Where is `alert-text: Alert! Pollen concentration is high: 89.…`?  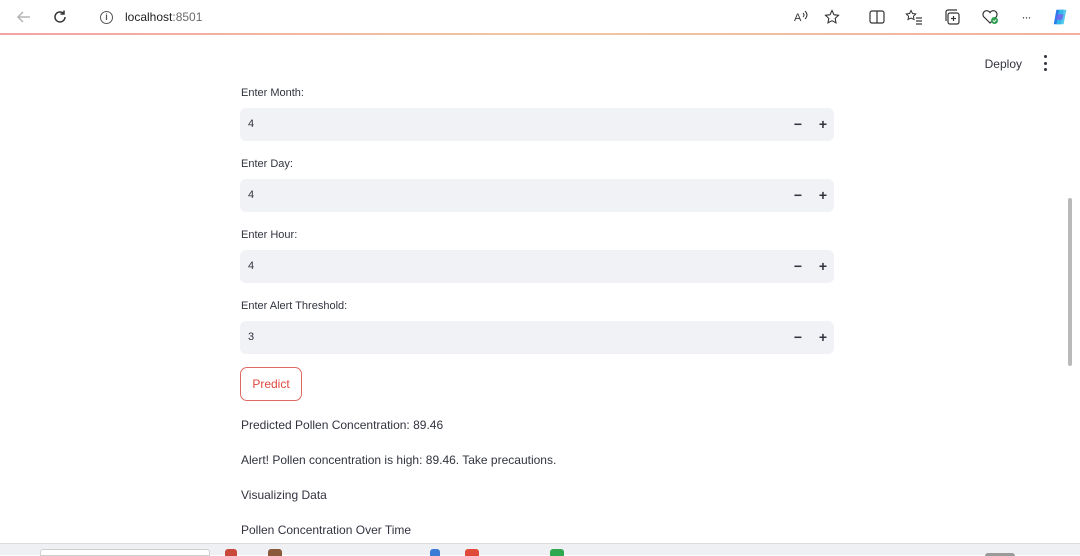
alert-text: Alert! Pollen concentration is high: 89.… is located at coordinates (399, 460).